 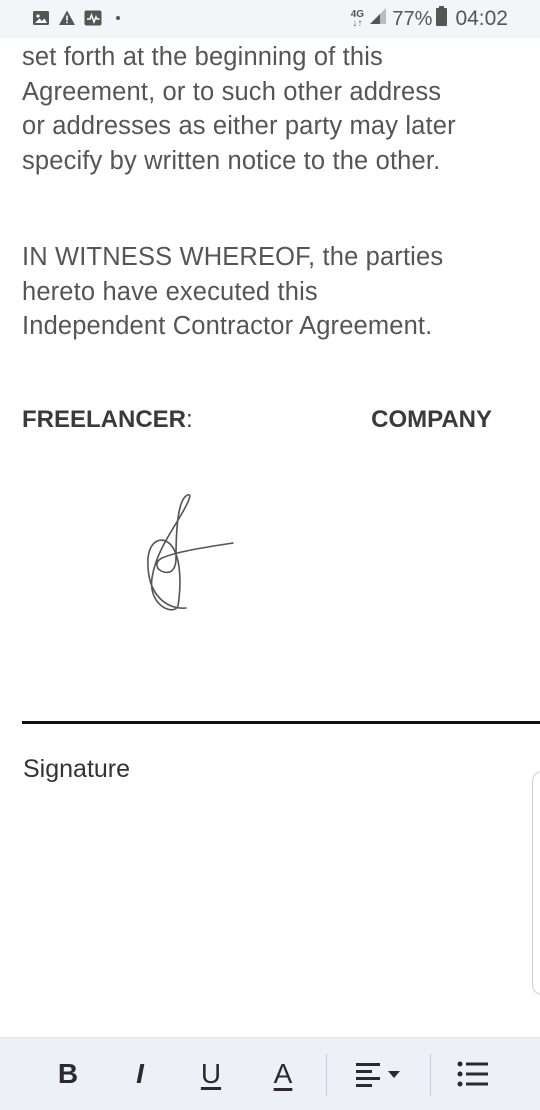 I want to click on network-type-label: 4G, so click(x=357, y=14).